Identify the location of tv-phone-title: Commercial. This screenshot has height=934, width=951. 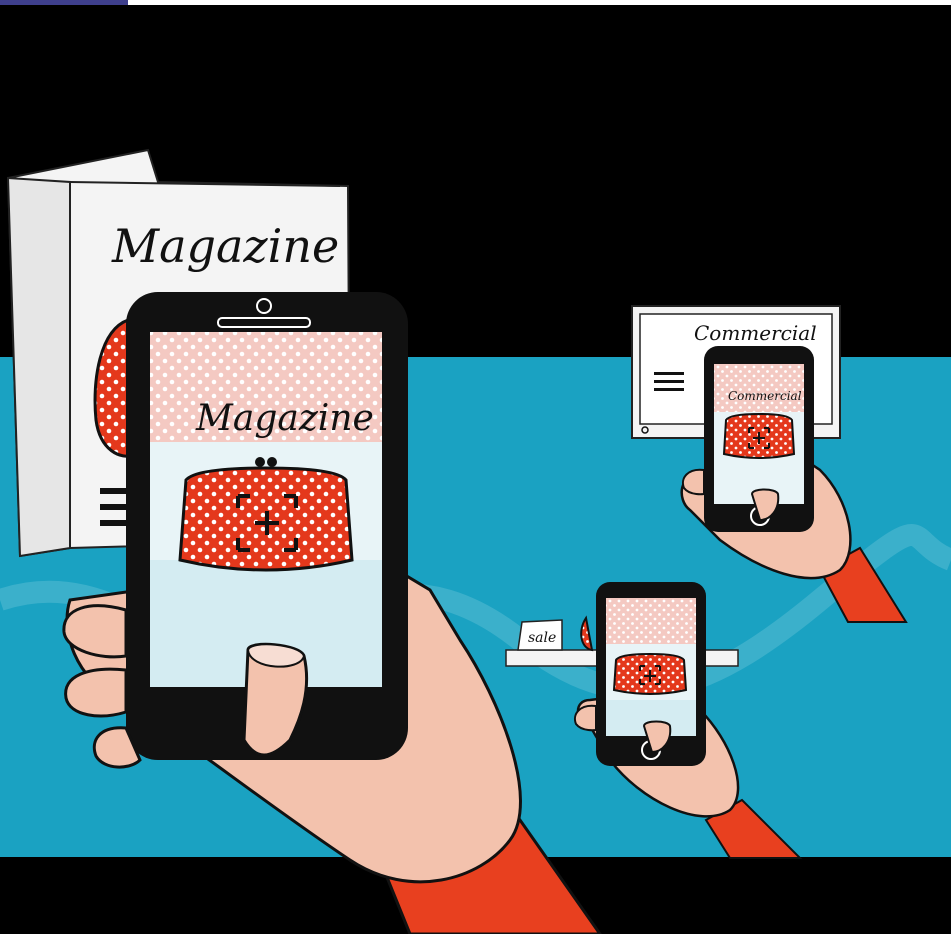
(765, 396).